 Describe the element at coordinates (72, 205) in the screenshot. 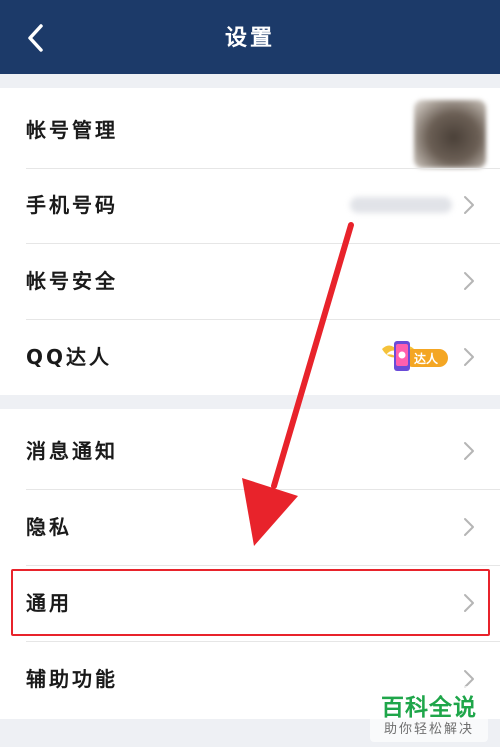

I see `row-label: 手机号码` at that location.